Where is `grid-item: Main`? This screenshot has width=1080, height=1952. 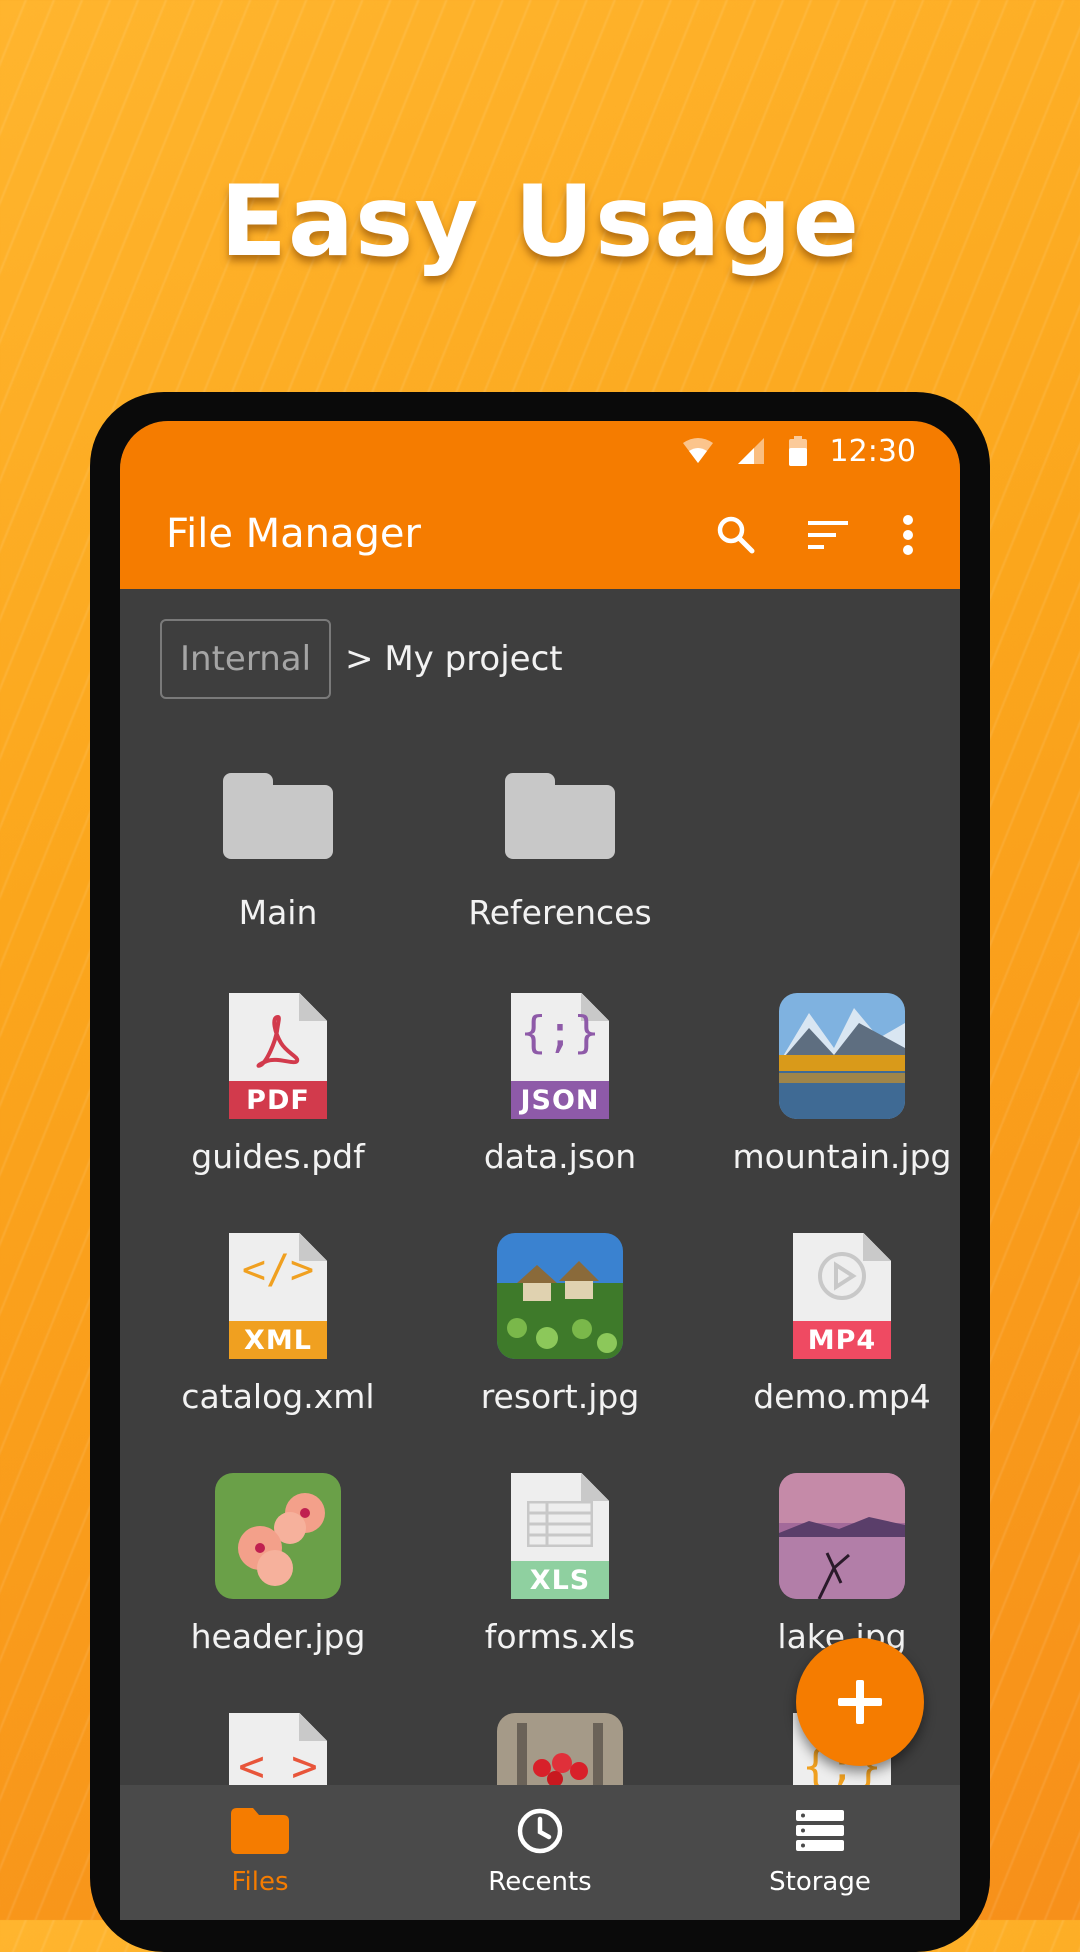
grid-item: Main is located at coordinates (278, 852).